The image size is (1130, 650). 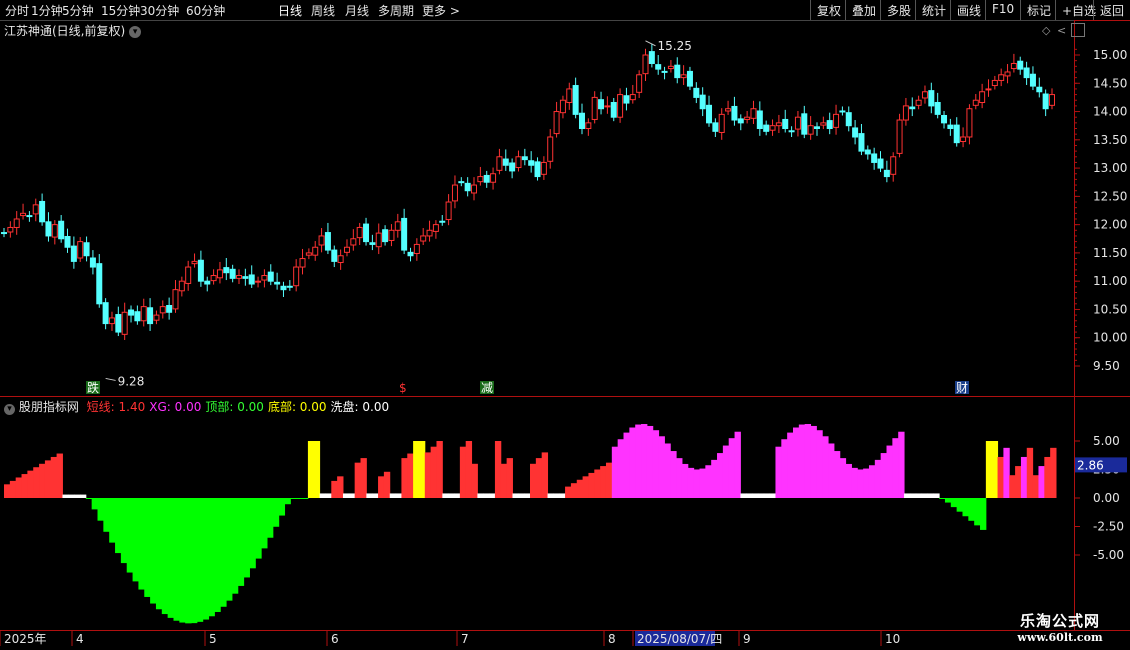 What do you see at coordinates (675, 46) in the screenshot?
I see `high-price-label: 15.25` at bounding box center [675, 46].